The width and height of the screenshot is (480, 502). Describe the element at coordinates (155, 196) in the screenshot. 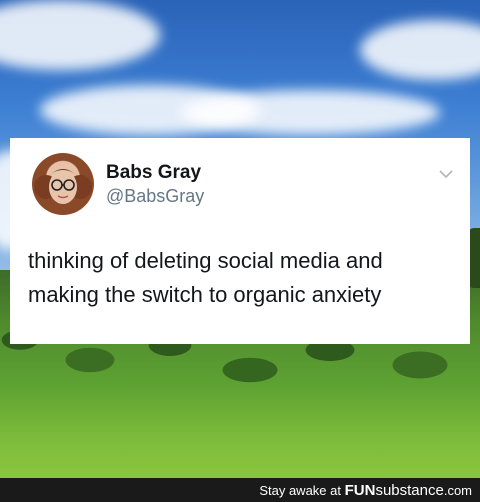

I see `user-handle: @BabsGray` at that location.